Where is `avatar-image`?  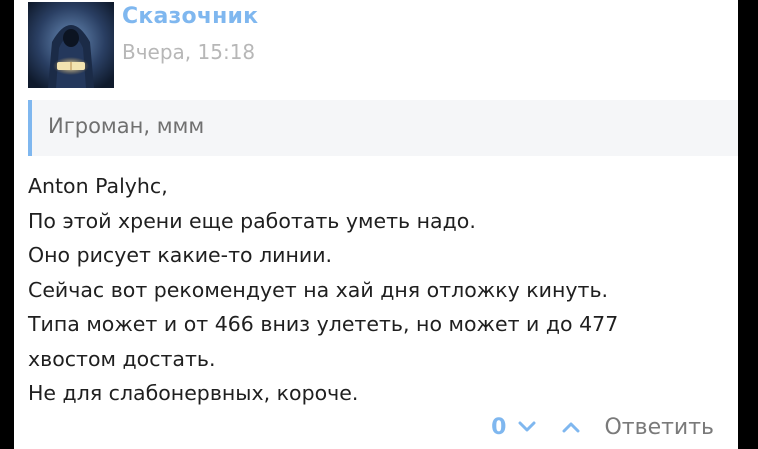
avatar-image is located at coordinates (71, 45).